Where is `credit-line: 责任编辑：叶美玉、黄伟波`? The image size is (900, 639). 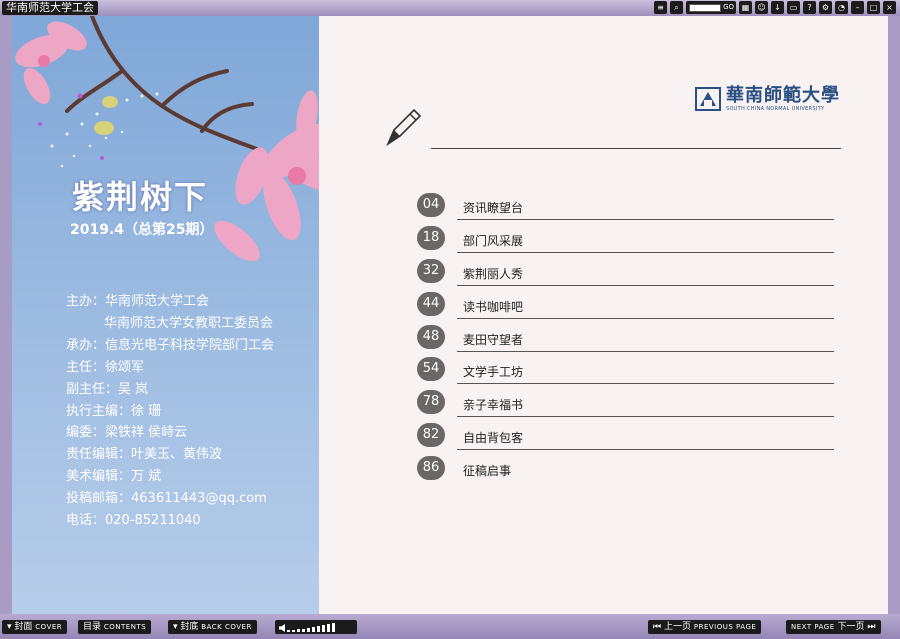
credit-line: 责任编辑：叶美玉、黄伟波 is located at coordinates (144, 455).